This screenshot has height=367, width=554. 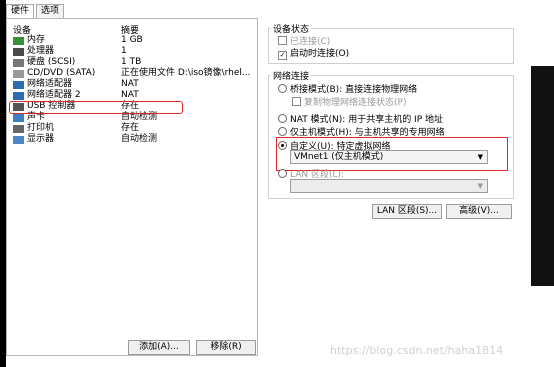 I want to click on device-row: 内存 1 GB, so click(x=132, y=40).